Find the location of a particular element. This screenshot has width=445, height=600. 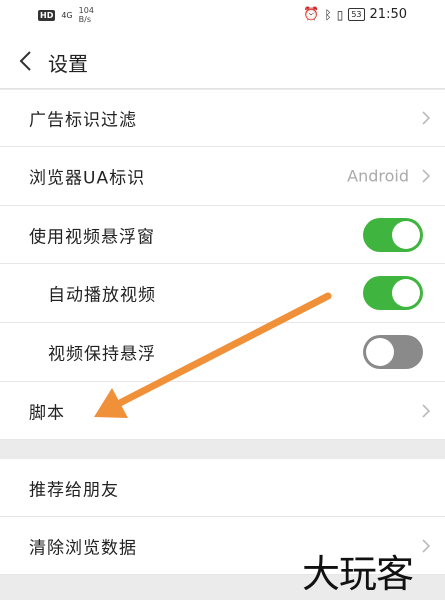

row-label: 推荐给朋友 is located at coordinates (74, 490).